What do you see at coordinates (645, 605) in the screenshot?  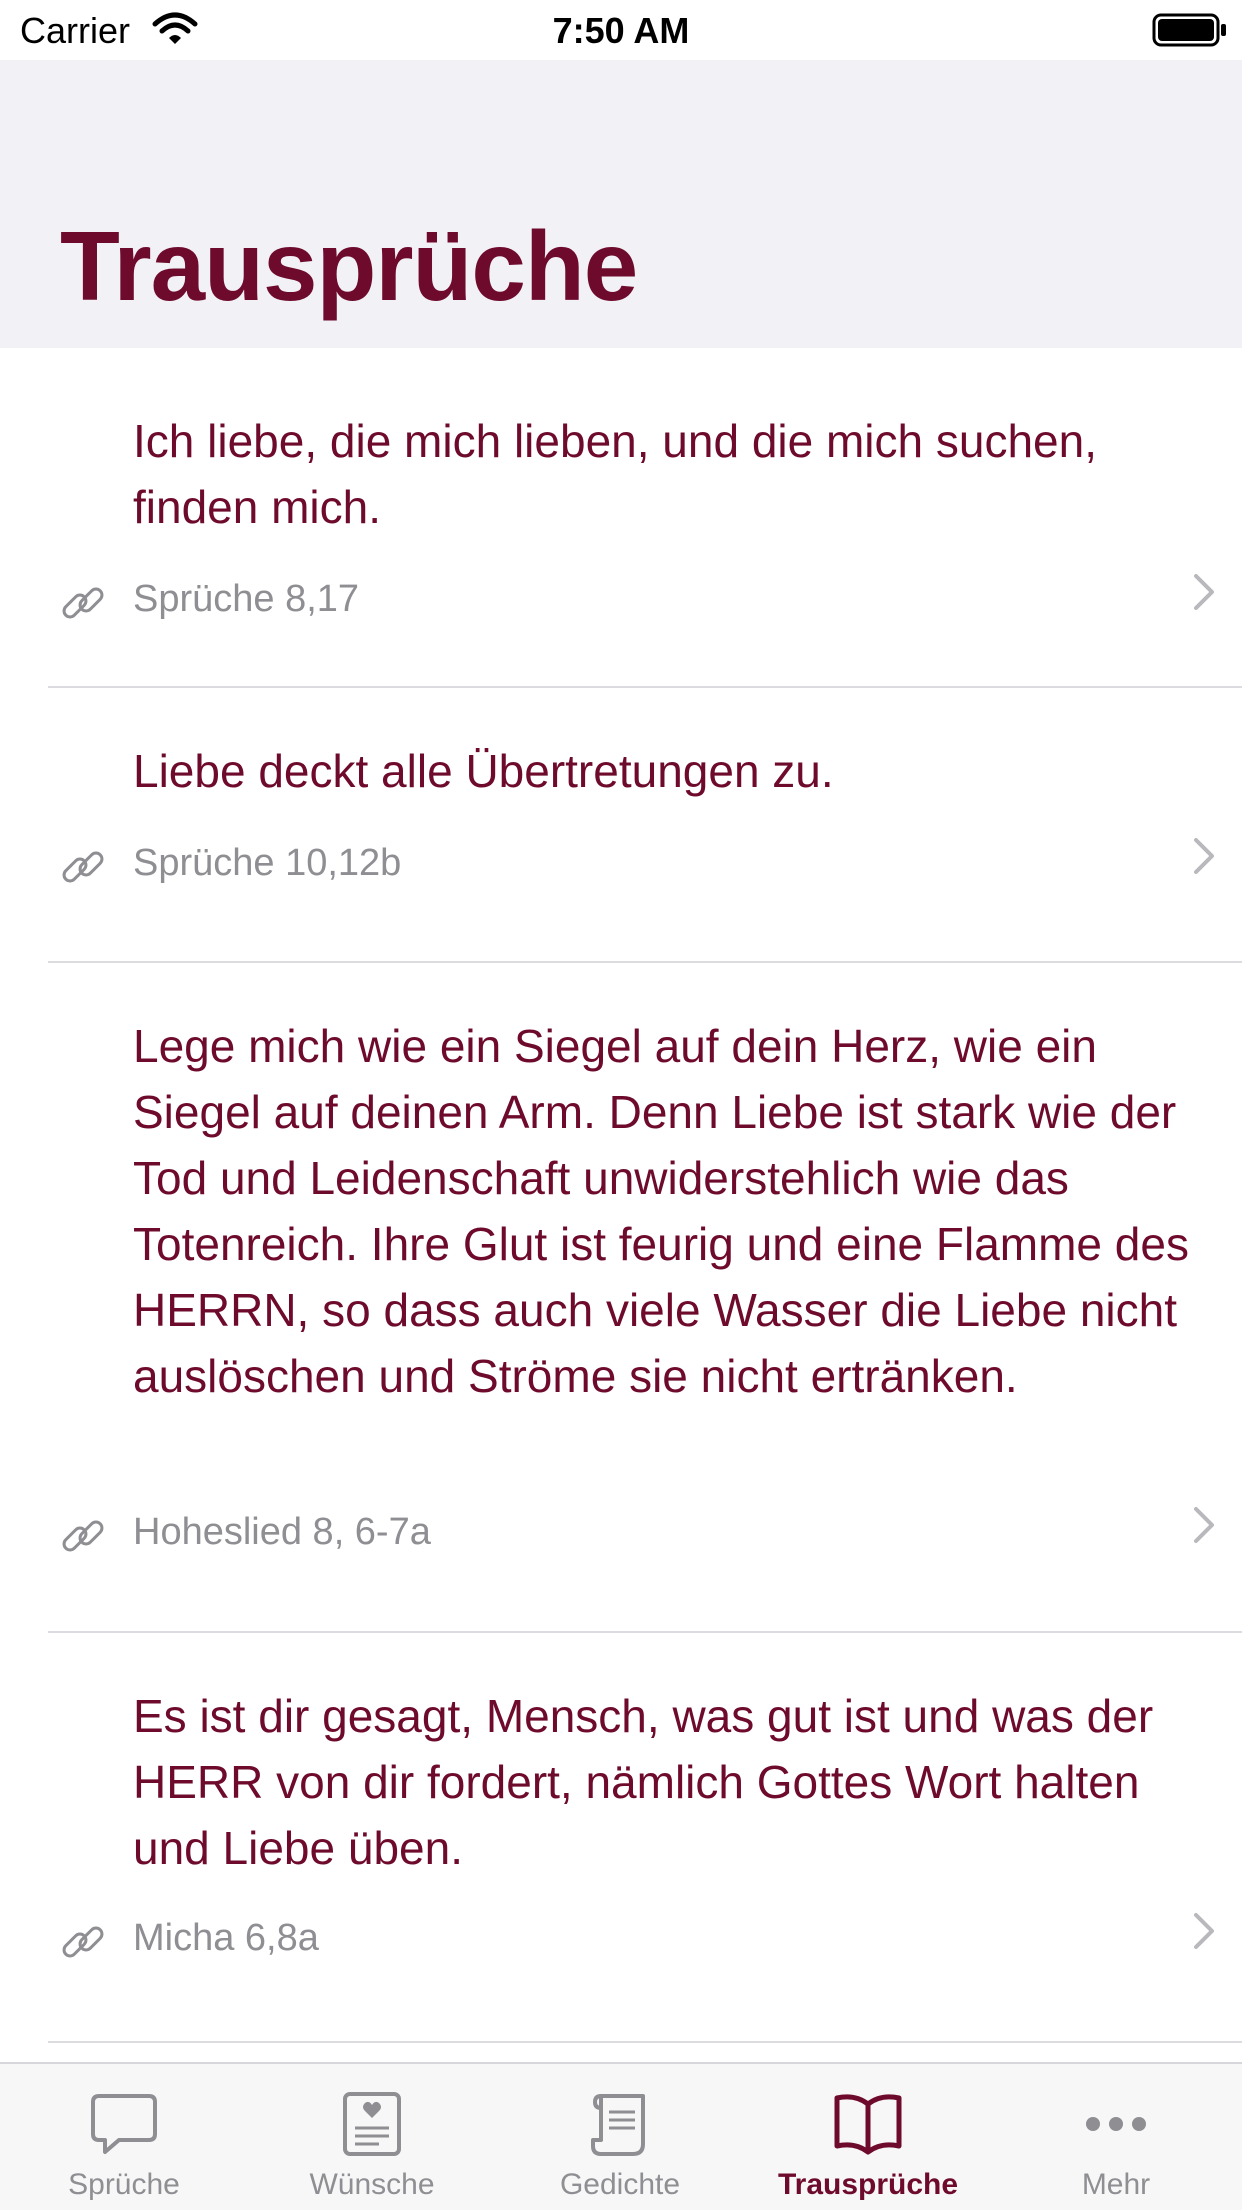 I see `reference-line: Sprüche 8,17` at bounding box center [645, 605].